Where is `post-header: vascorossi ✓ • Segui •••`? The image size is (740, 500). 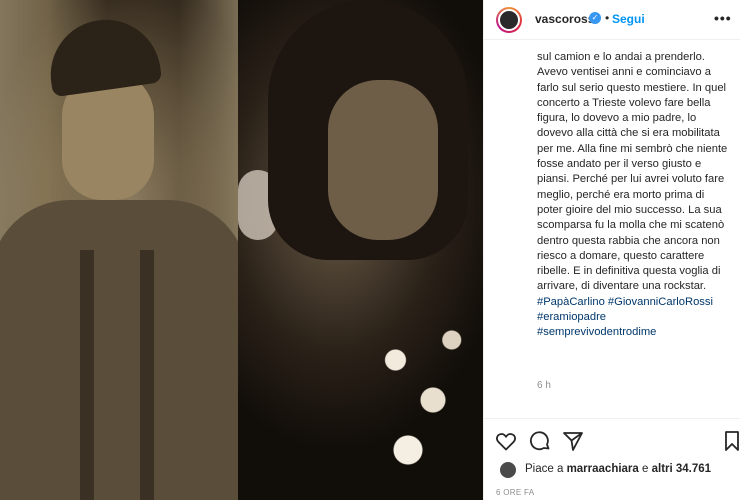
post-header: vascorossi ✓ • Segui ••• is located at coordinates (612, 20).